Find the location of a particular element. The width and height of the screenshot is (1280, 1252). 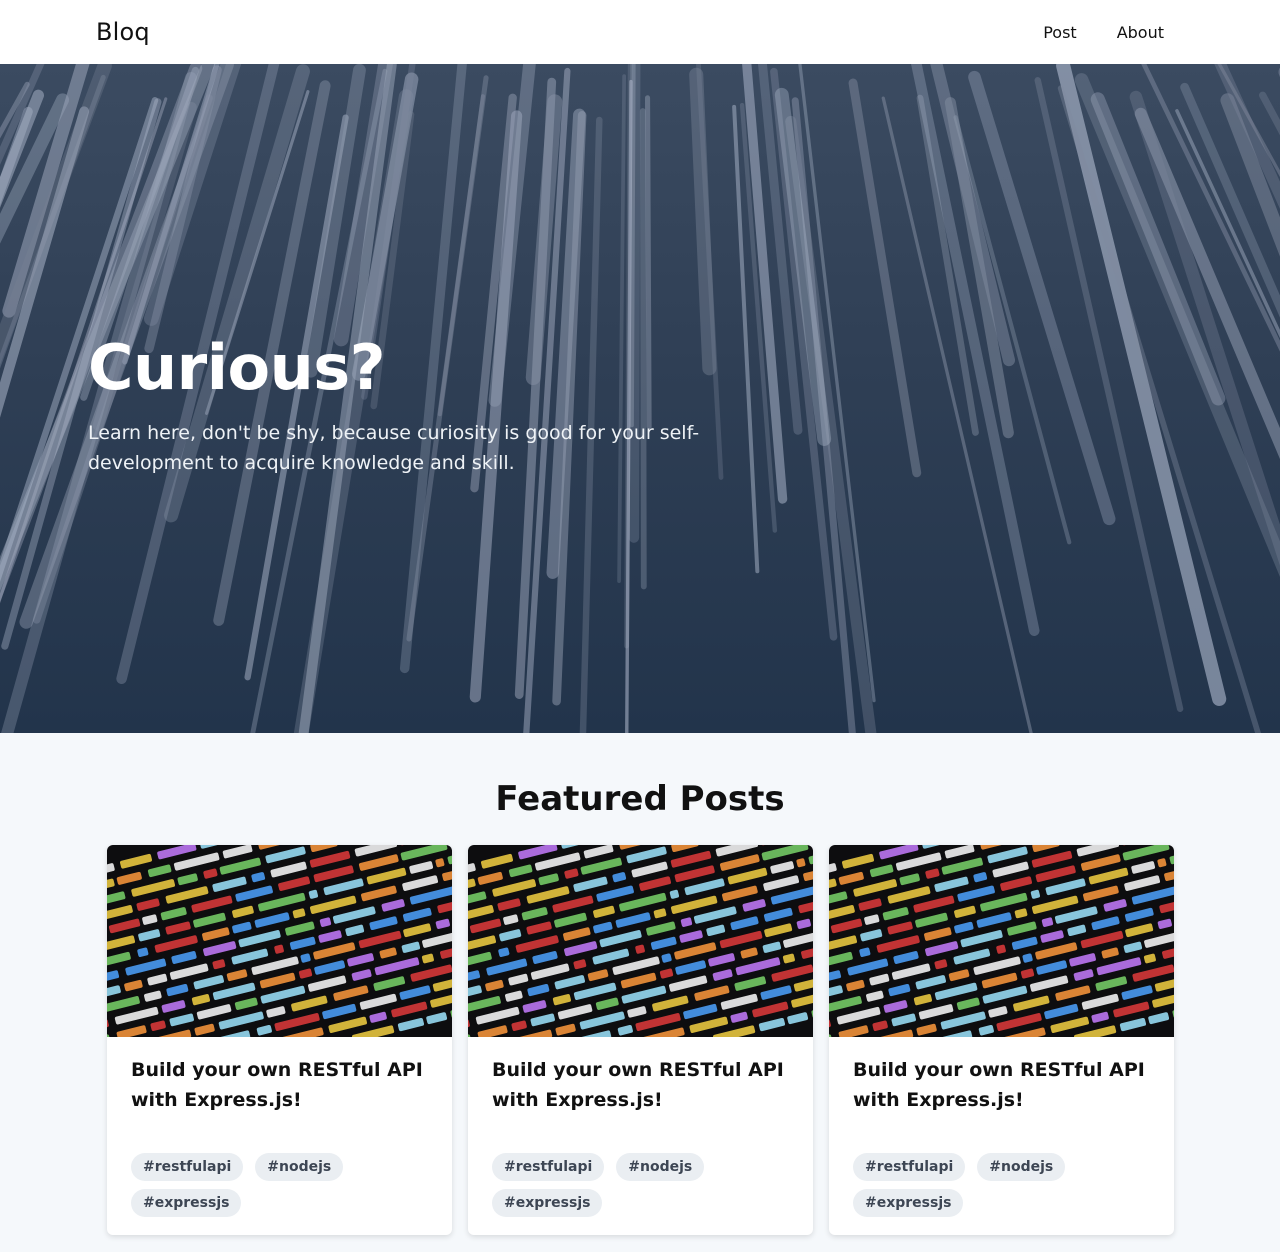

brand-logo: Bloq is located at coordinates (123, 32).